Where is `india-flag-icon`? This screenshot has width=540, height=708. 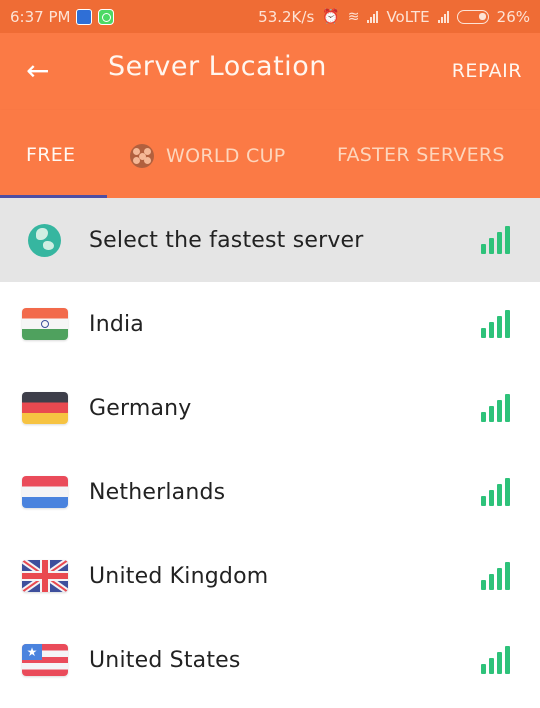 india-flag-icon is located at coordinates (45, 324).